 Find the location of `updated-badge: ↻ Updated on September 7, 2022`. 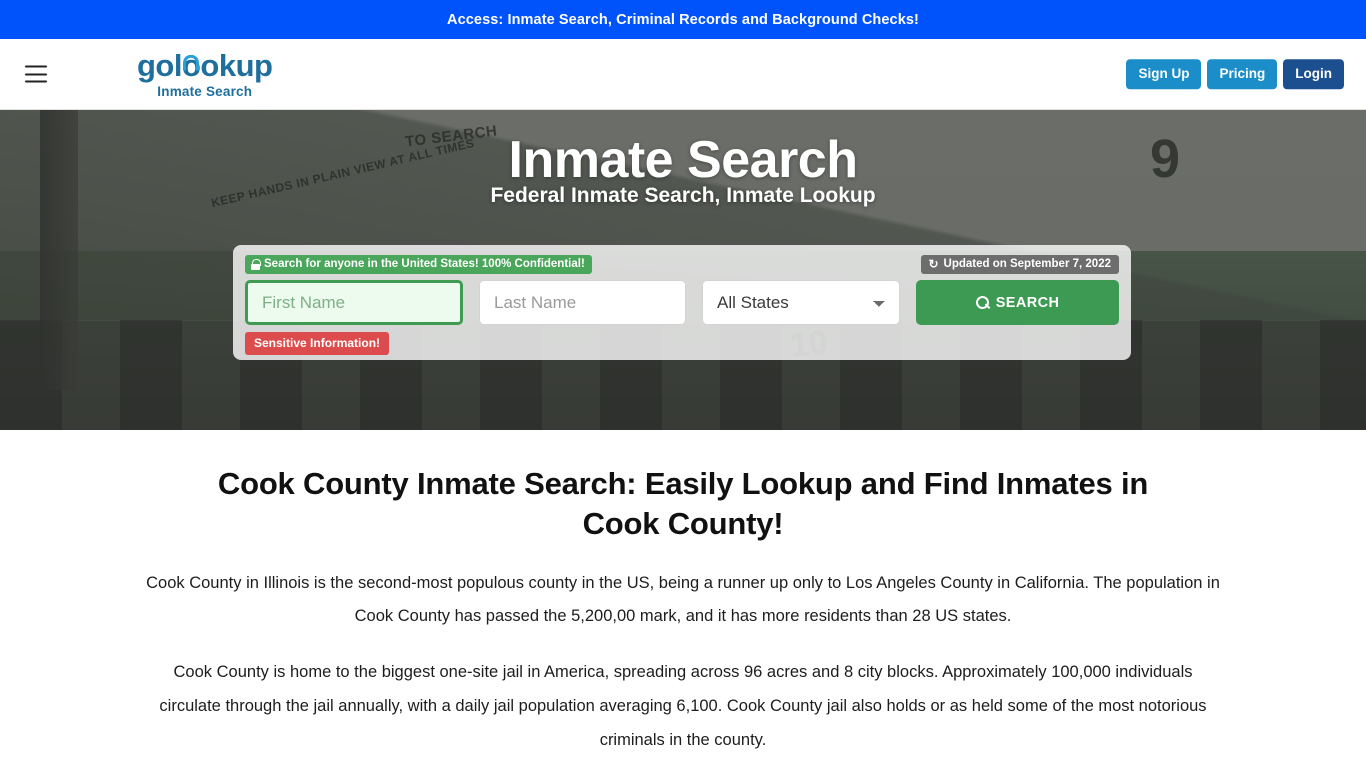

updated-badge: ↻ Updated on September 7, 2022 is located at coordinates (1020, 264).